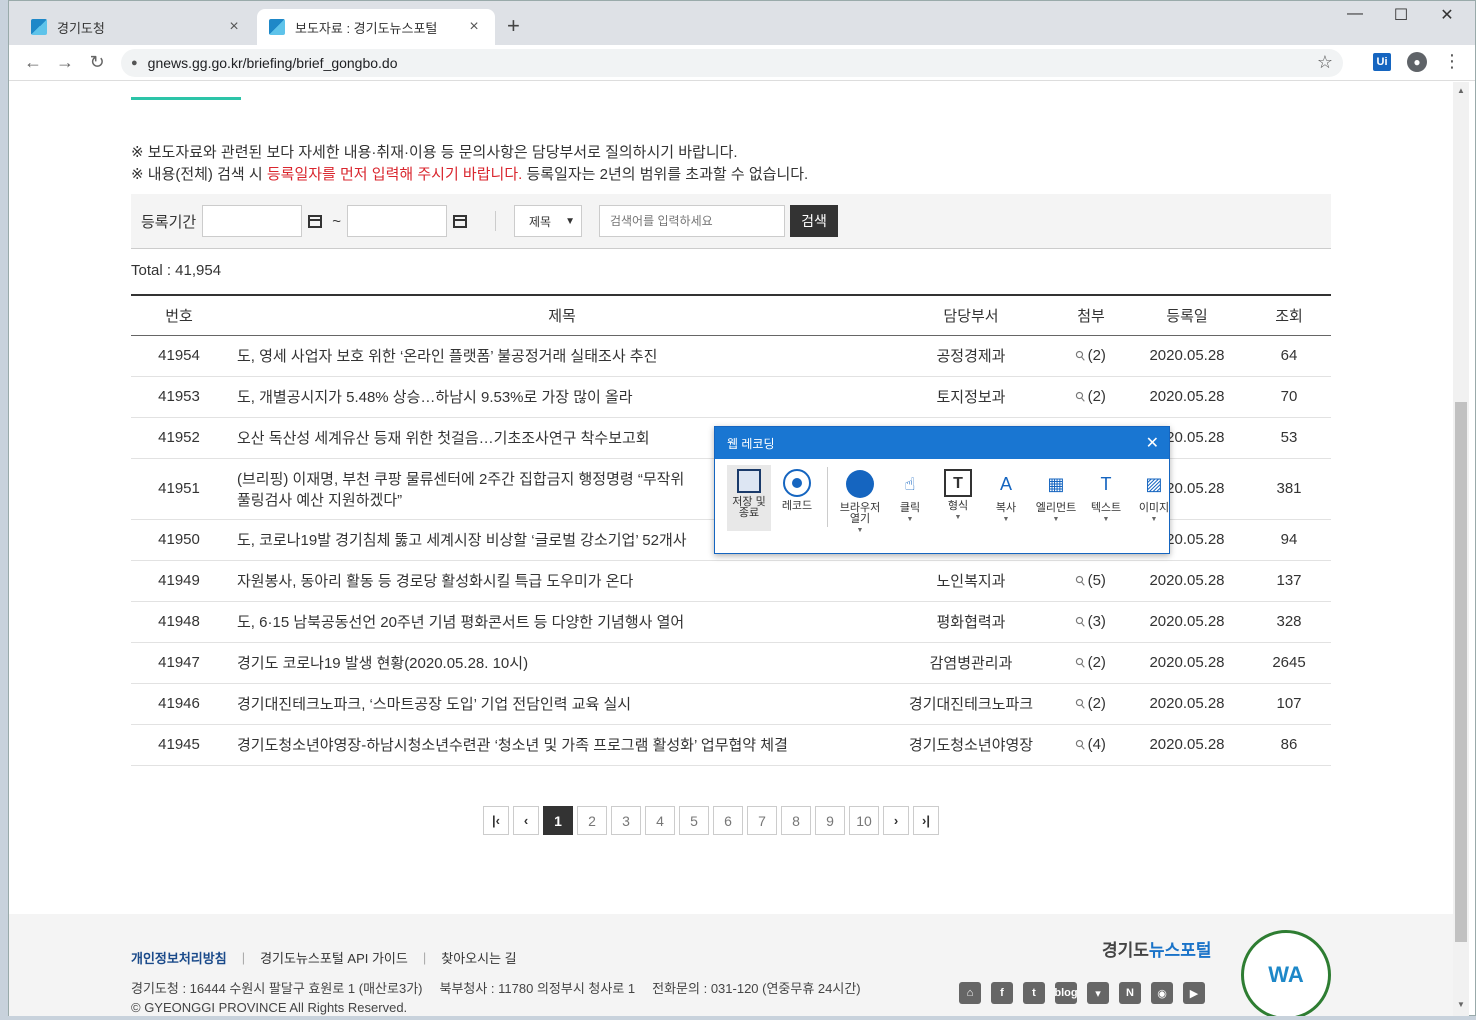  I want to click on copy-tool-button: A 복사 ▼, so click(1006, 500).